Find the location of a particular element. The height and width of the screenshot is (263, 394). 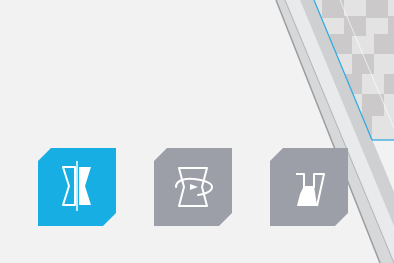

rotate-icon is located at coordinates (193, 187).